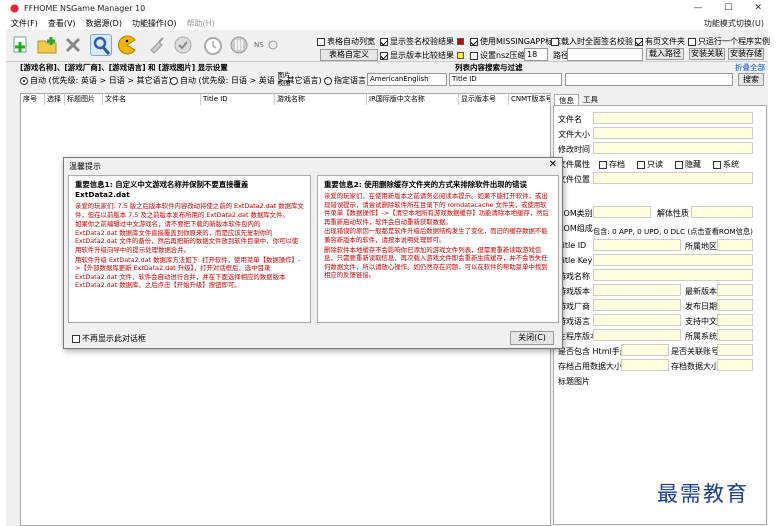 This screenshot has width=776, height=526. I want to click on dialog-close-icon: ✕, so click(553, 164).